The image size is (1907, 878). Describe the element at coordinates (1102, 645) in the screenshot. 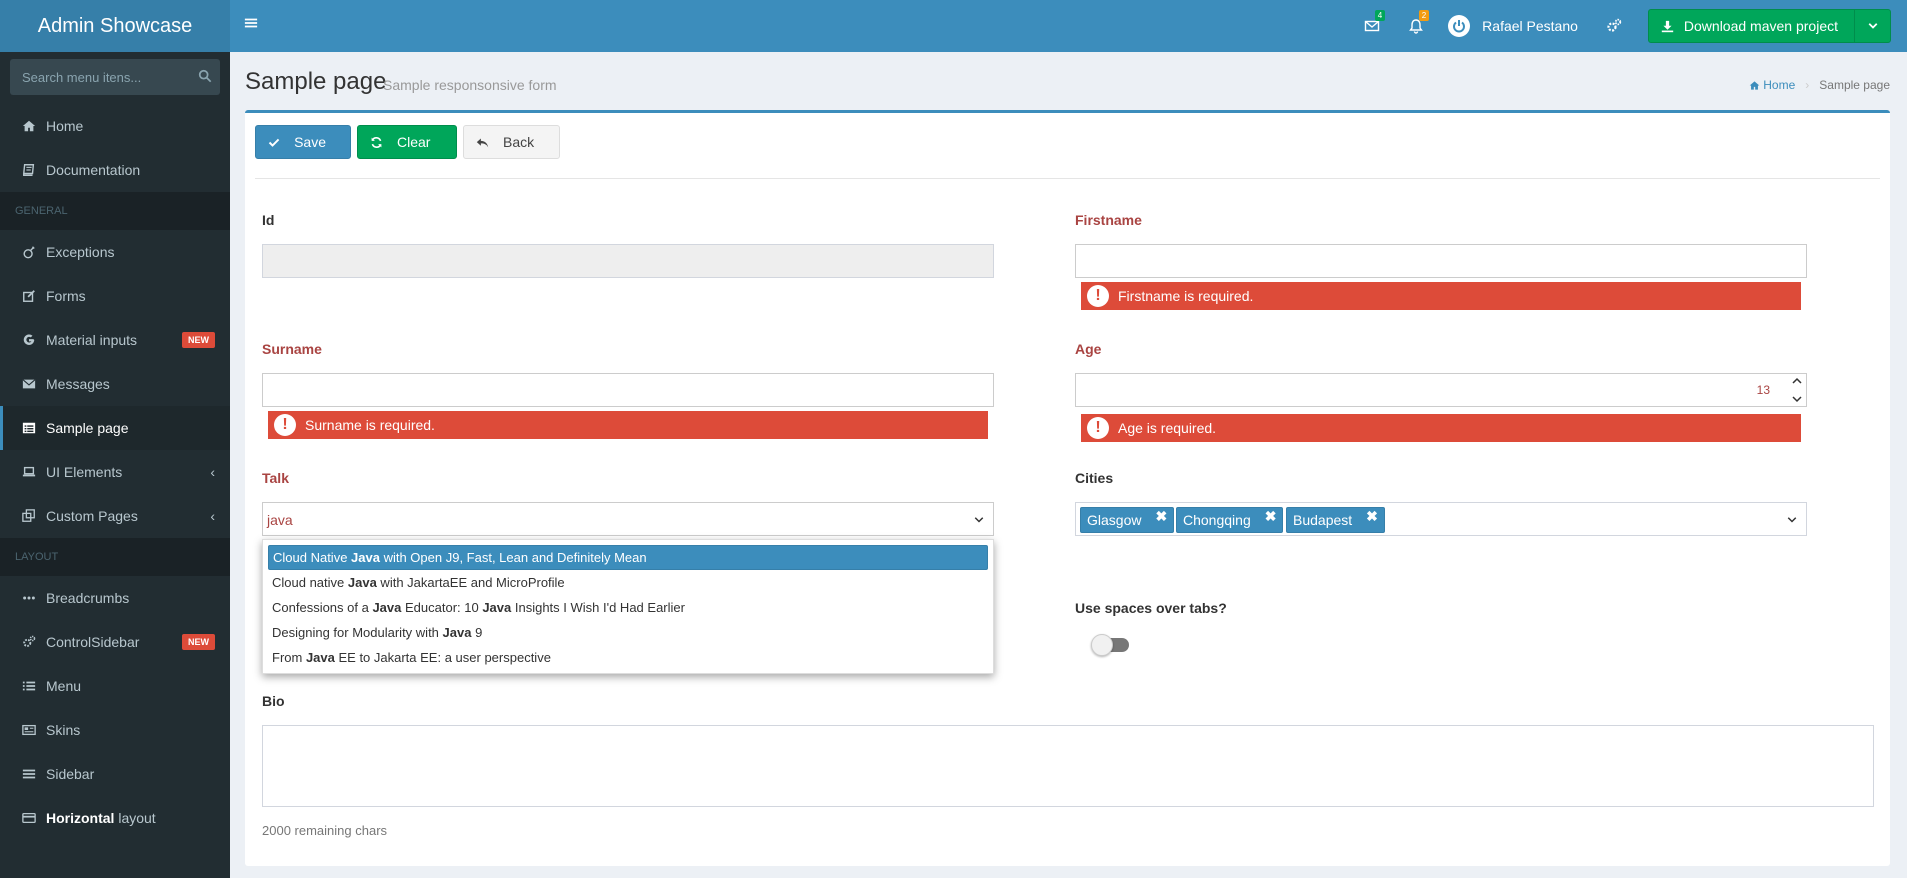

I see `toggle-knob` at that location.